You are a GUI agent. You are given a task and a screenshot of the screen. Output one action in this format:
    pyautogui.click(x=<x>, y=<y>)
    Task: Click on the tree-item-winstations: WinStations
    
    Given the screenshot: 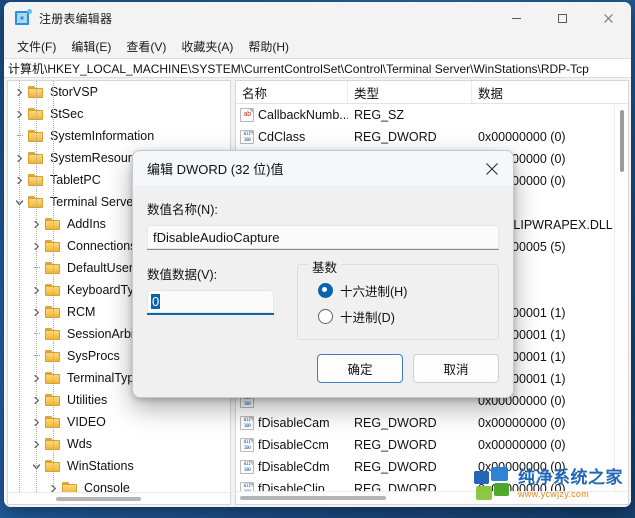 What is the action you would take?
    pyautogui.click(x=119, y=466)
    